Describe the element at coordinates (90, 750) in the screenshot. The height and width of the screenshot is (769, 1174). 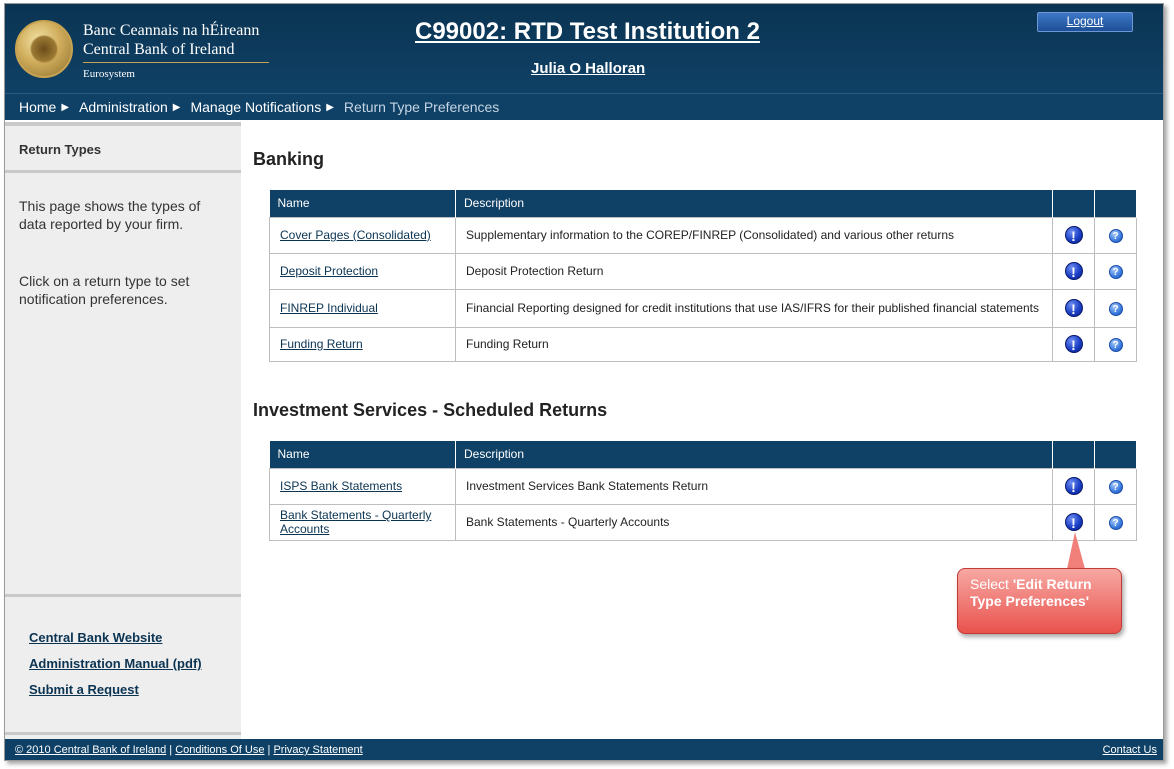
I see `copyright-link: © 2010 Central Bank of Ireland` at that location.